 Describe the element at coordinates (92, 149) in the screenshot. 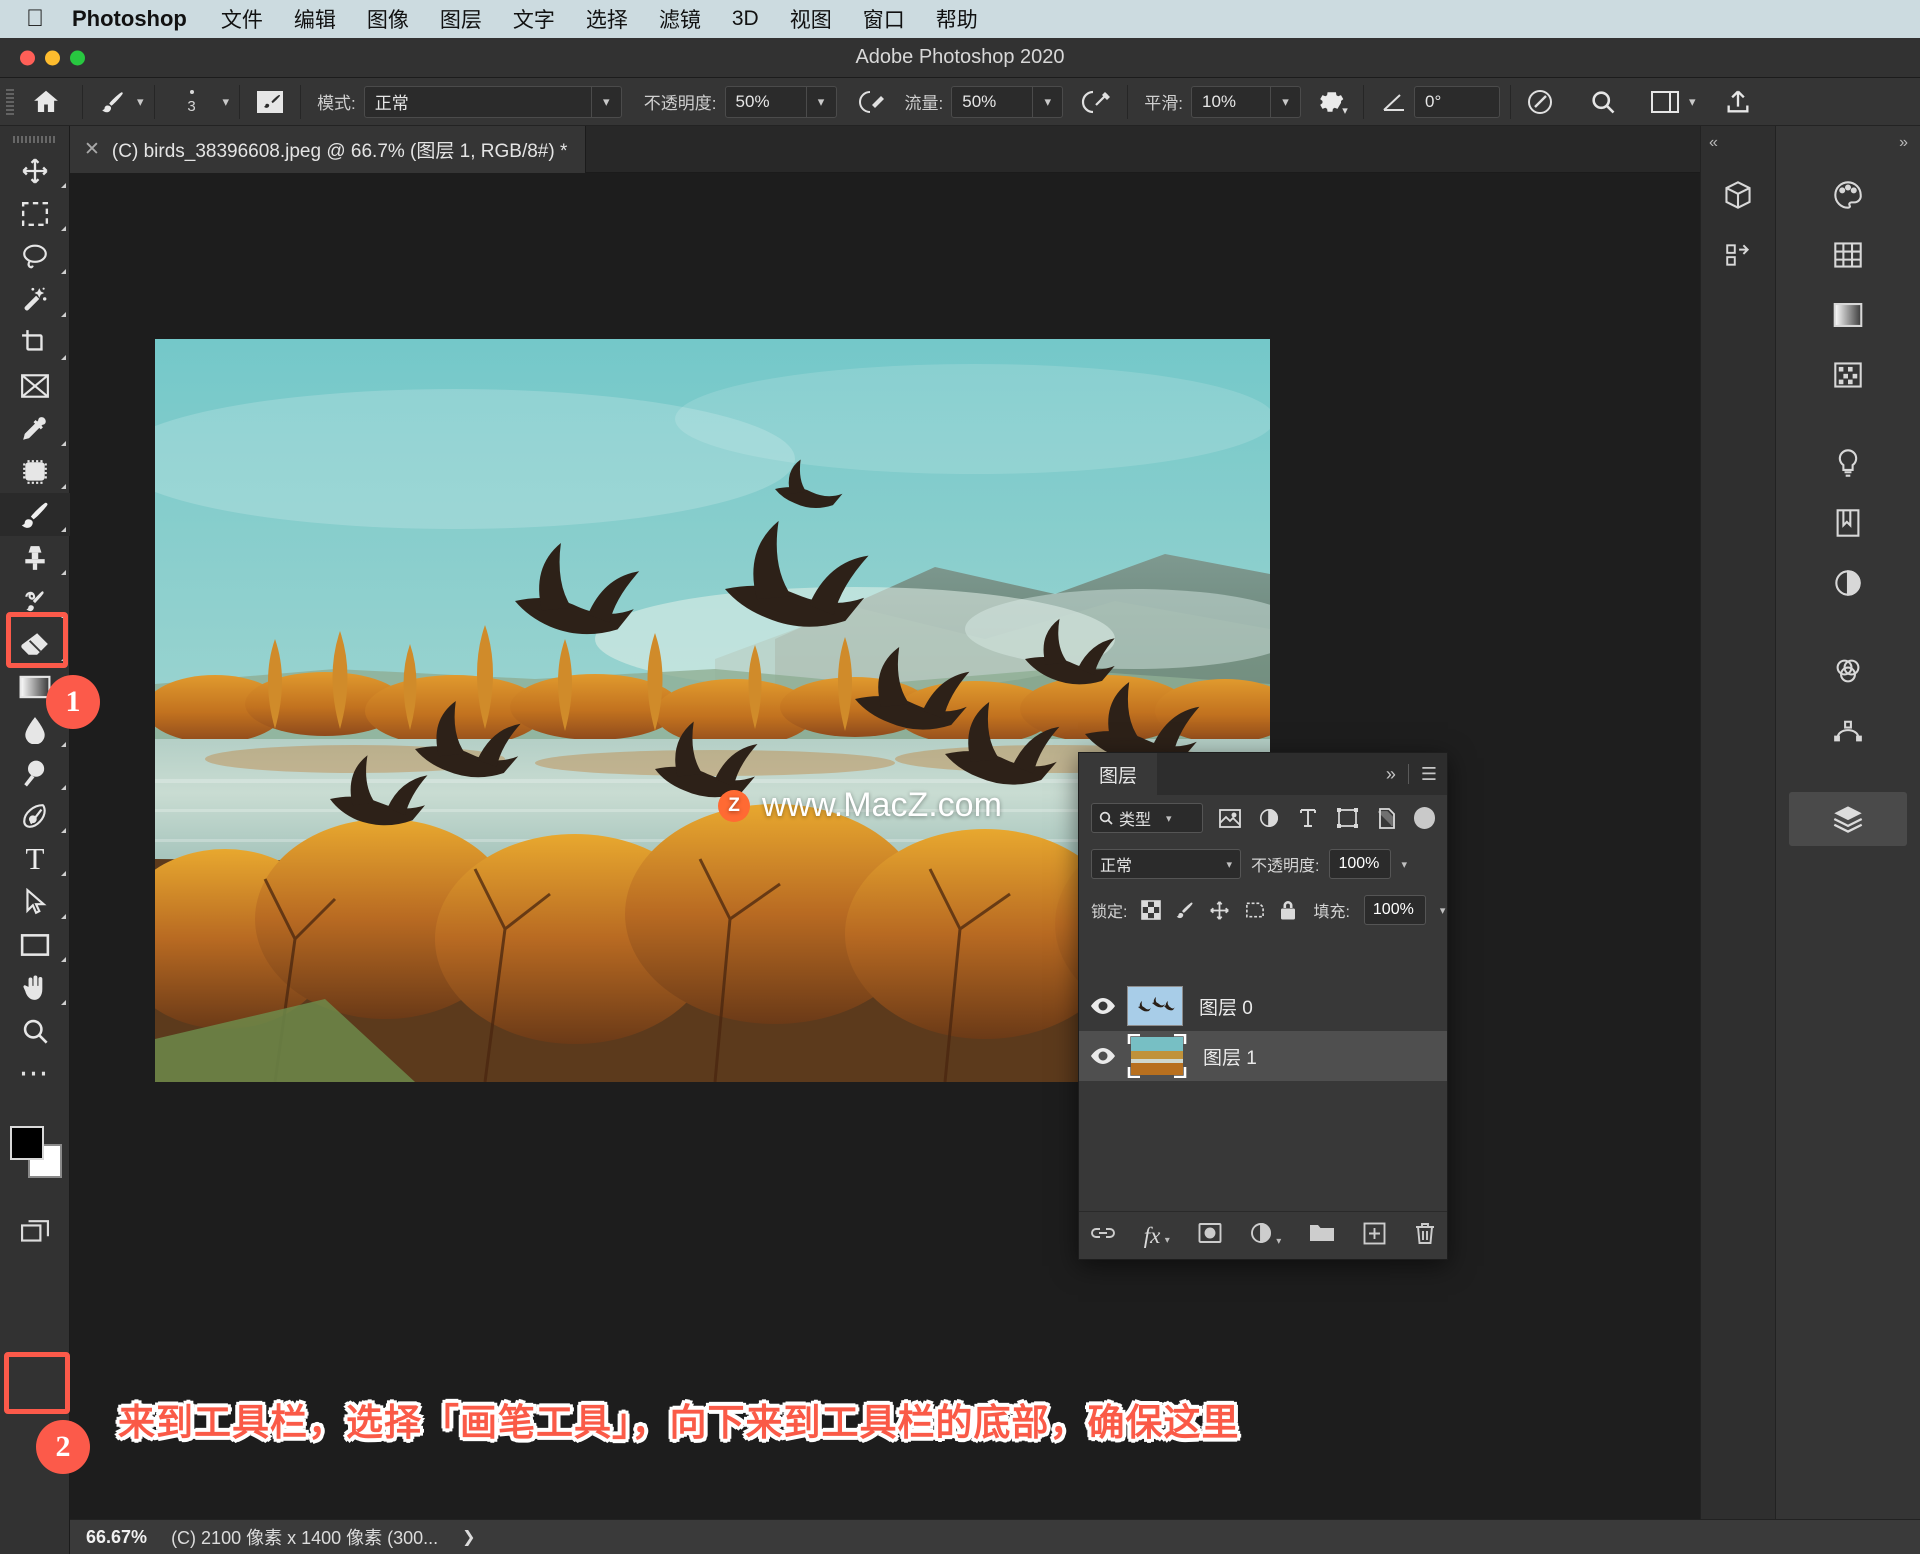

I see `close-icon: ✕` at that location.